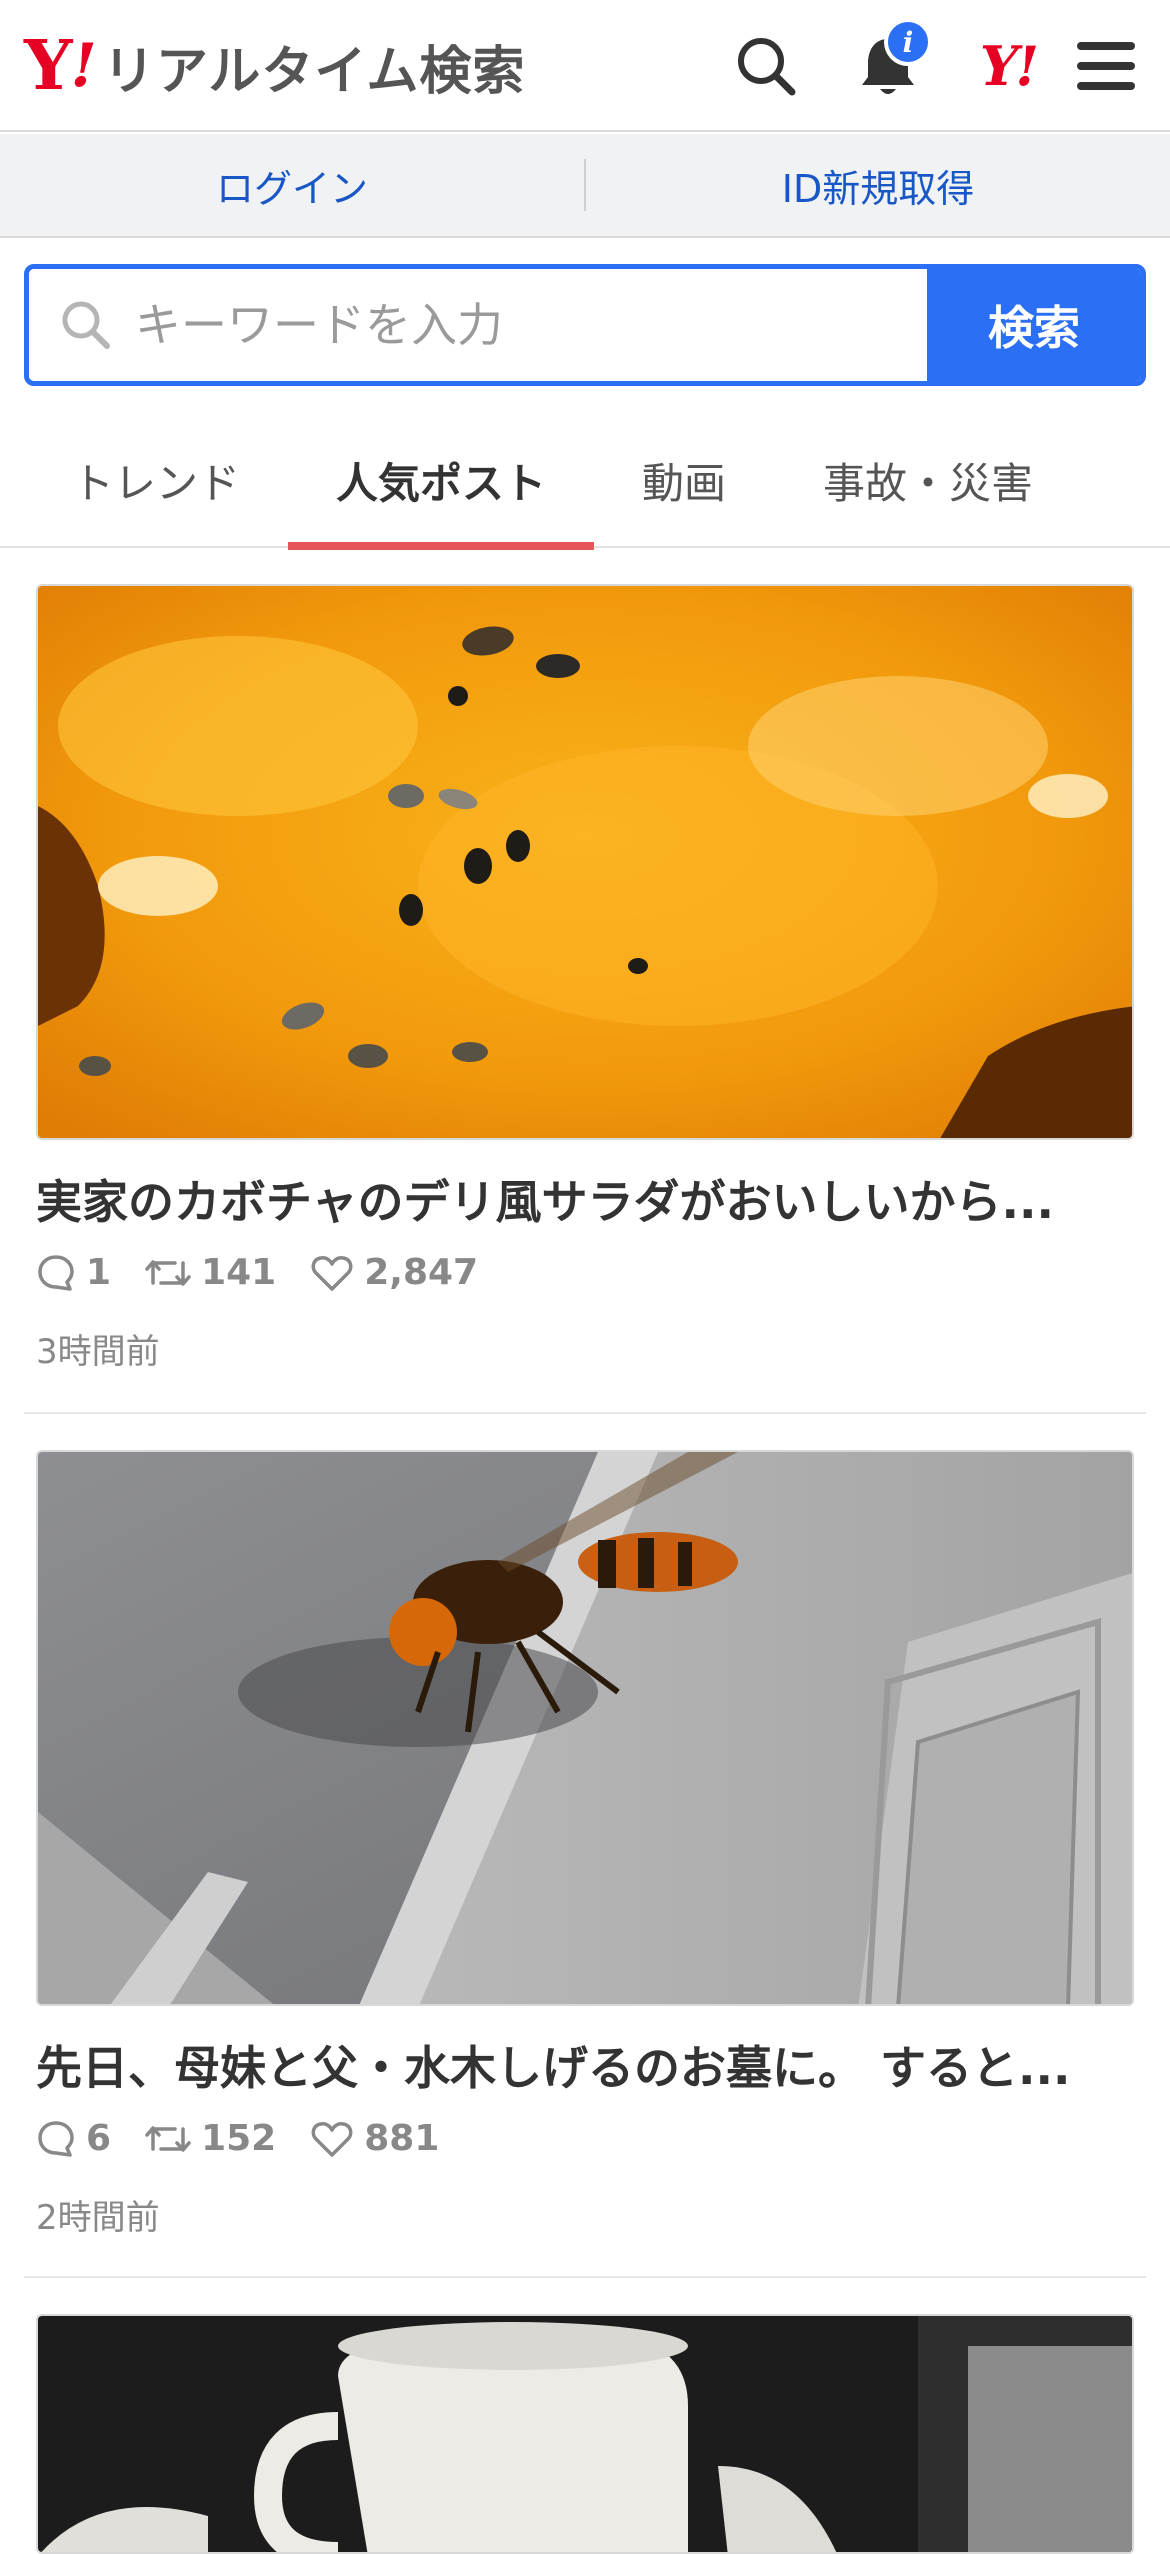  I want to click on like-count-value: 2,847, so click(421, 1272).